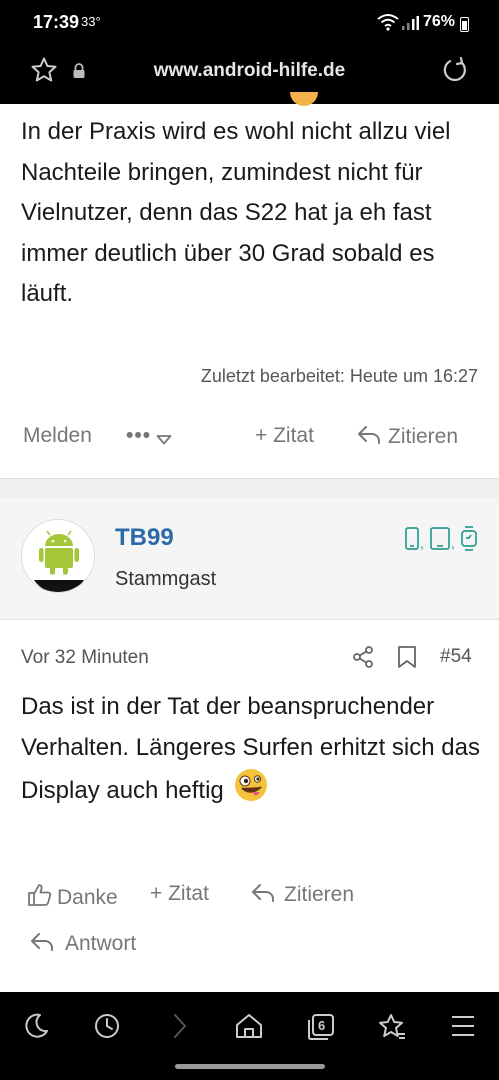 The height and width of the screenshot is (1080, 499). Describe the element at coordinates (138, 436) in the screenshot. I see `more-button: •••` at that location.